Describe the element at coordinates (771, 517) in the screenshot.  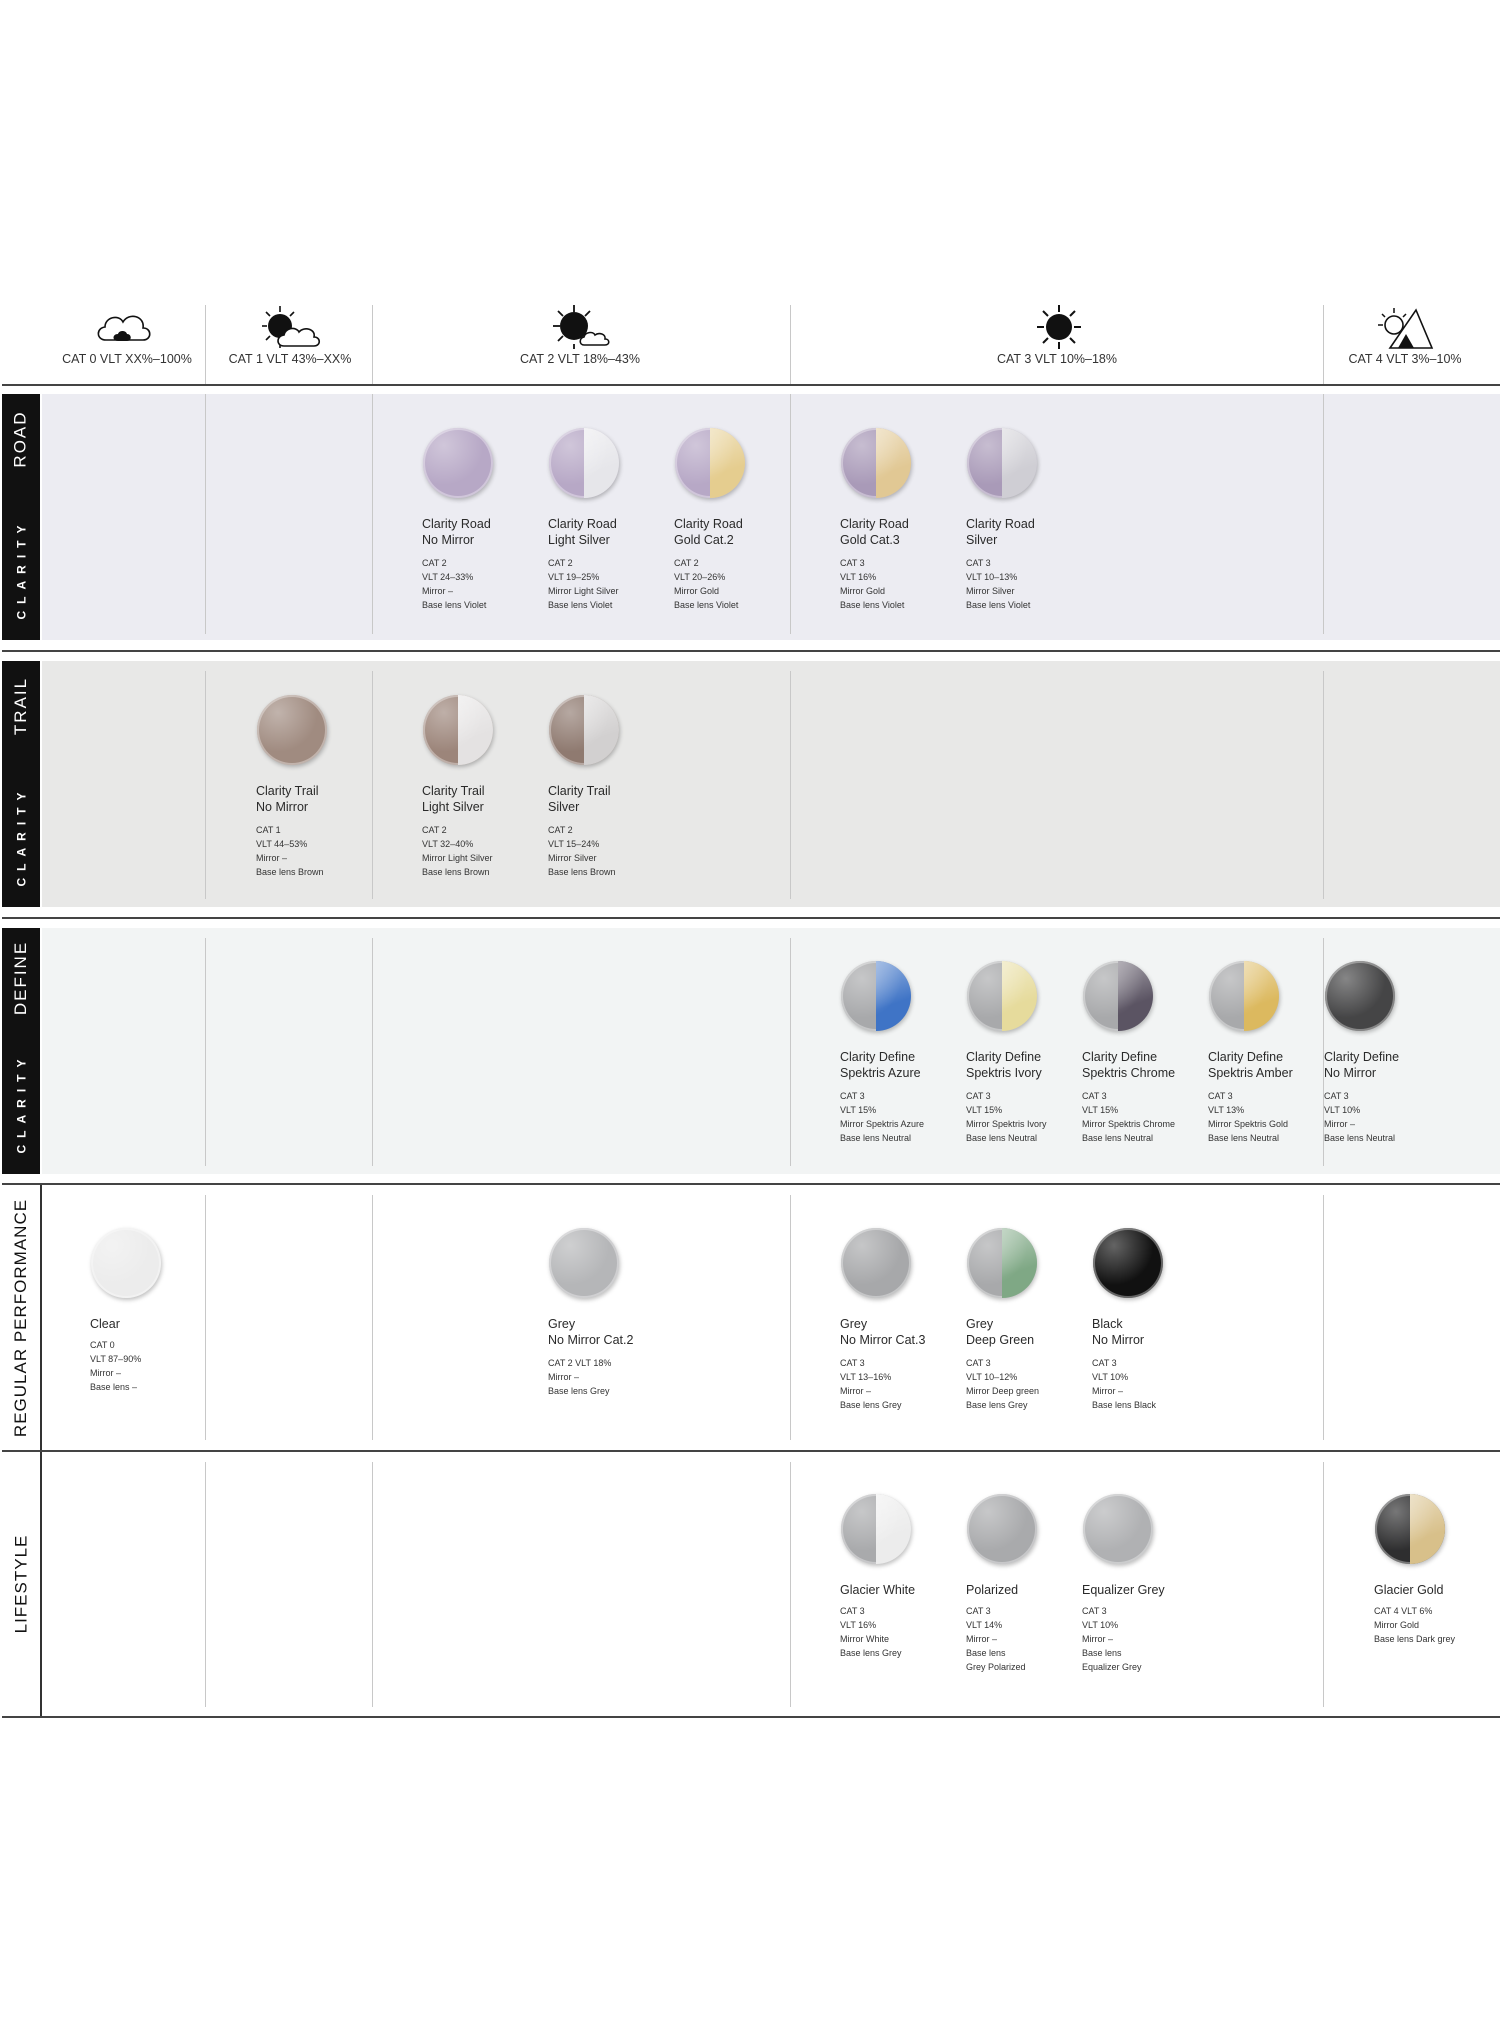
I see `road-band` at that location.